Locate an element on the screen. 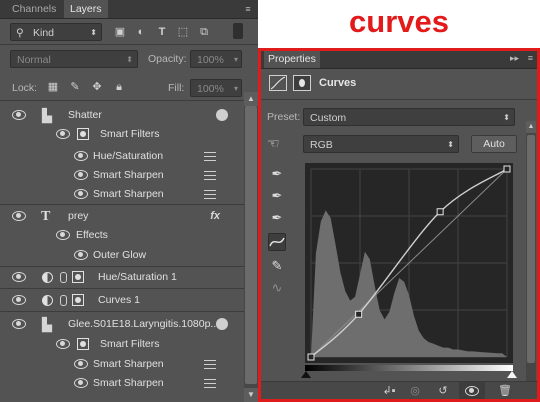 The width and height of the screenshot is (540, 402). layer-filter-select: ⚲ Kind ⬍ is located at coordinates (56, 32).